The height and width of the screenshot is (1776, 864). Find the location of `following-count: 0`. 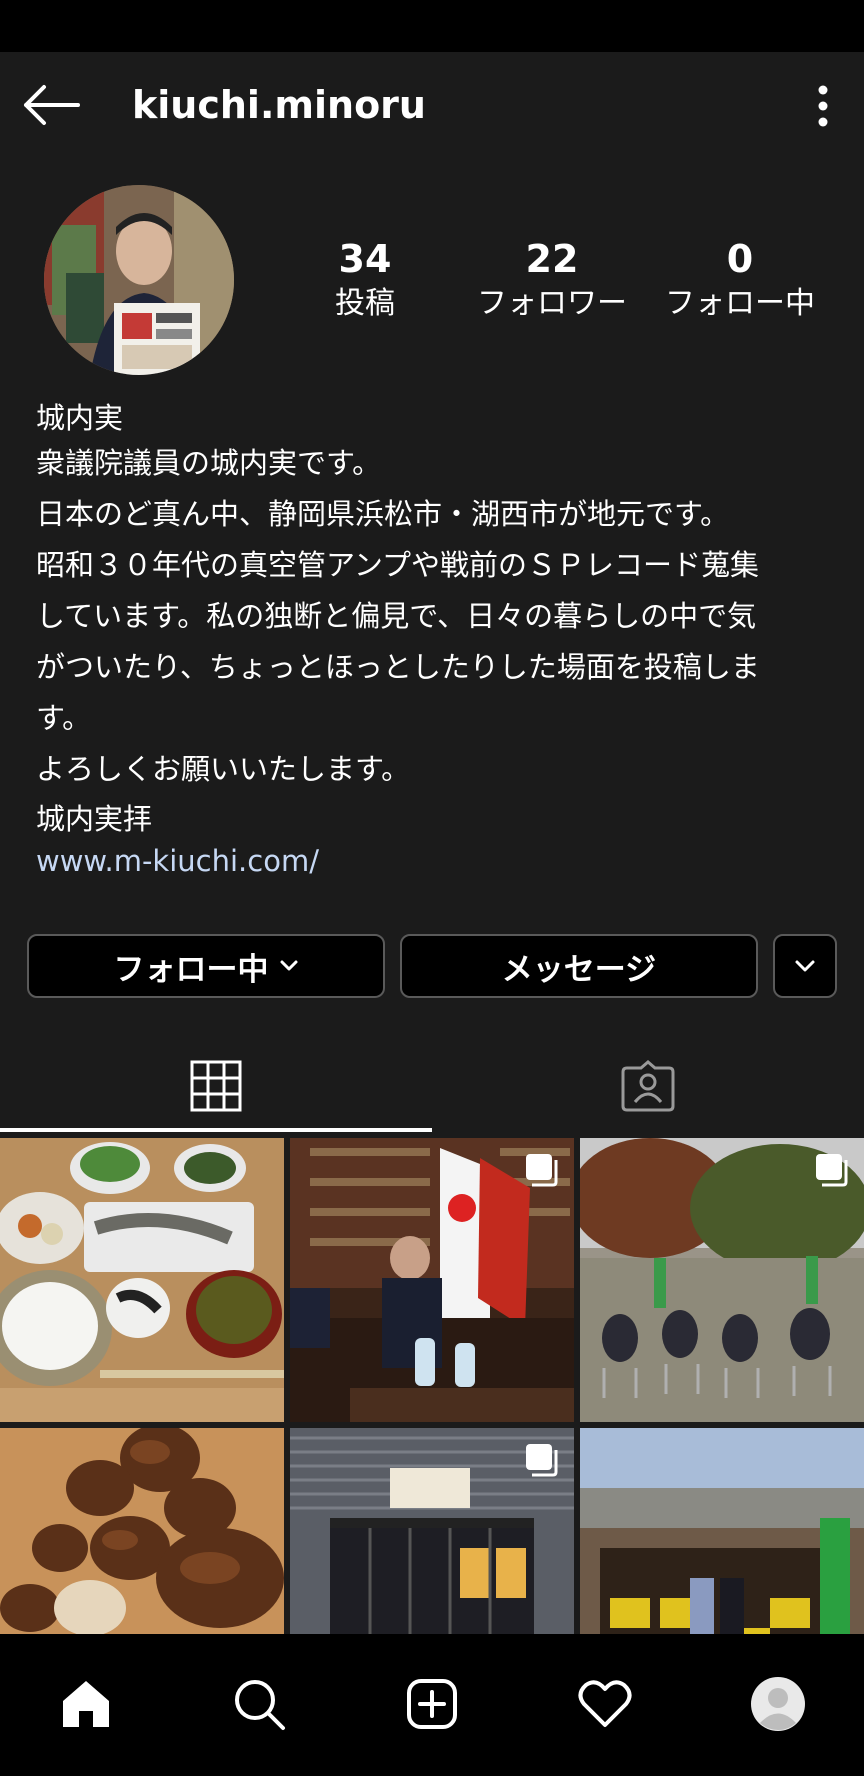

following-count: 0 is located at coordinates (740, 259).